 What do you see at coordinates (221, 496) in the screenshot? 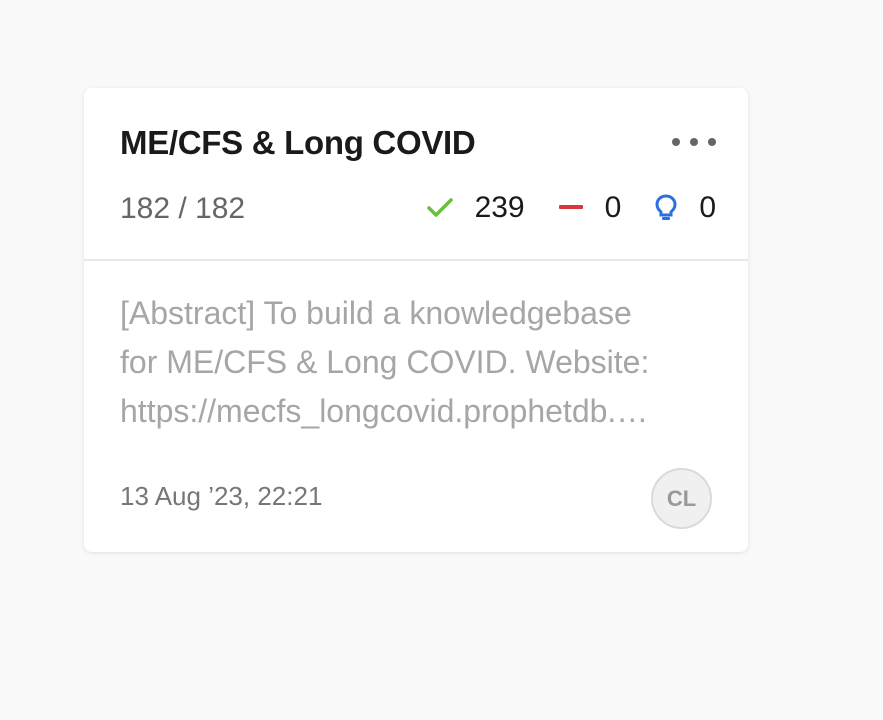
I see `last-updated-date: 13 Aug ’23, 22:21` at bounding box center [221, 496].